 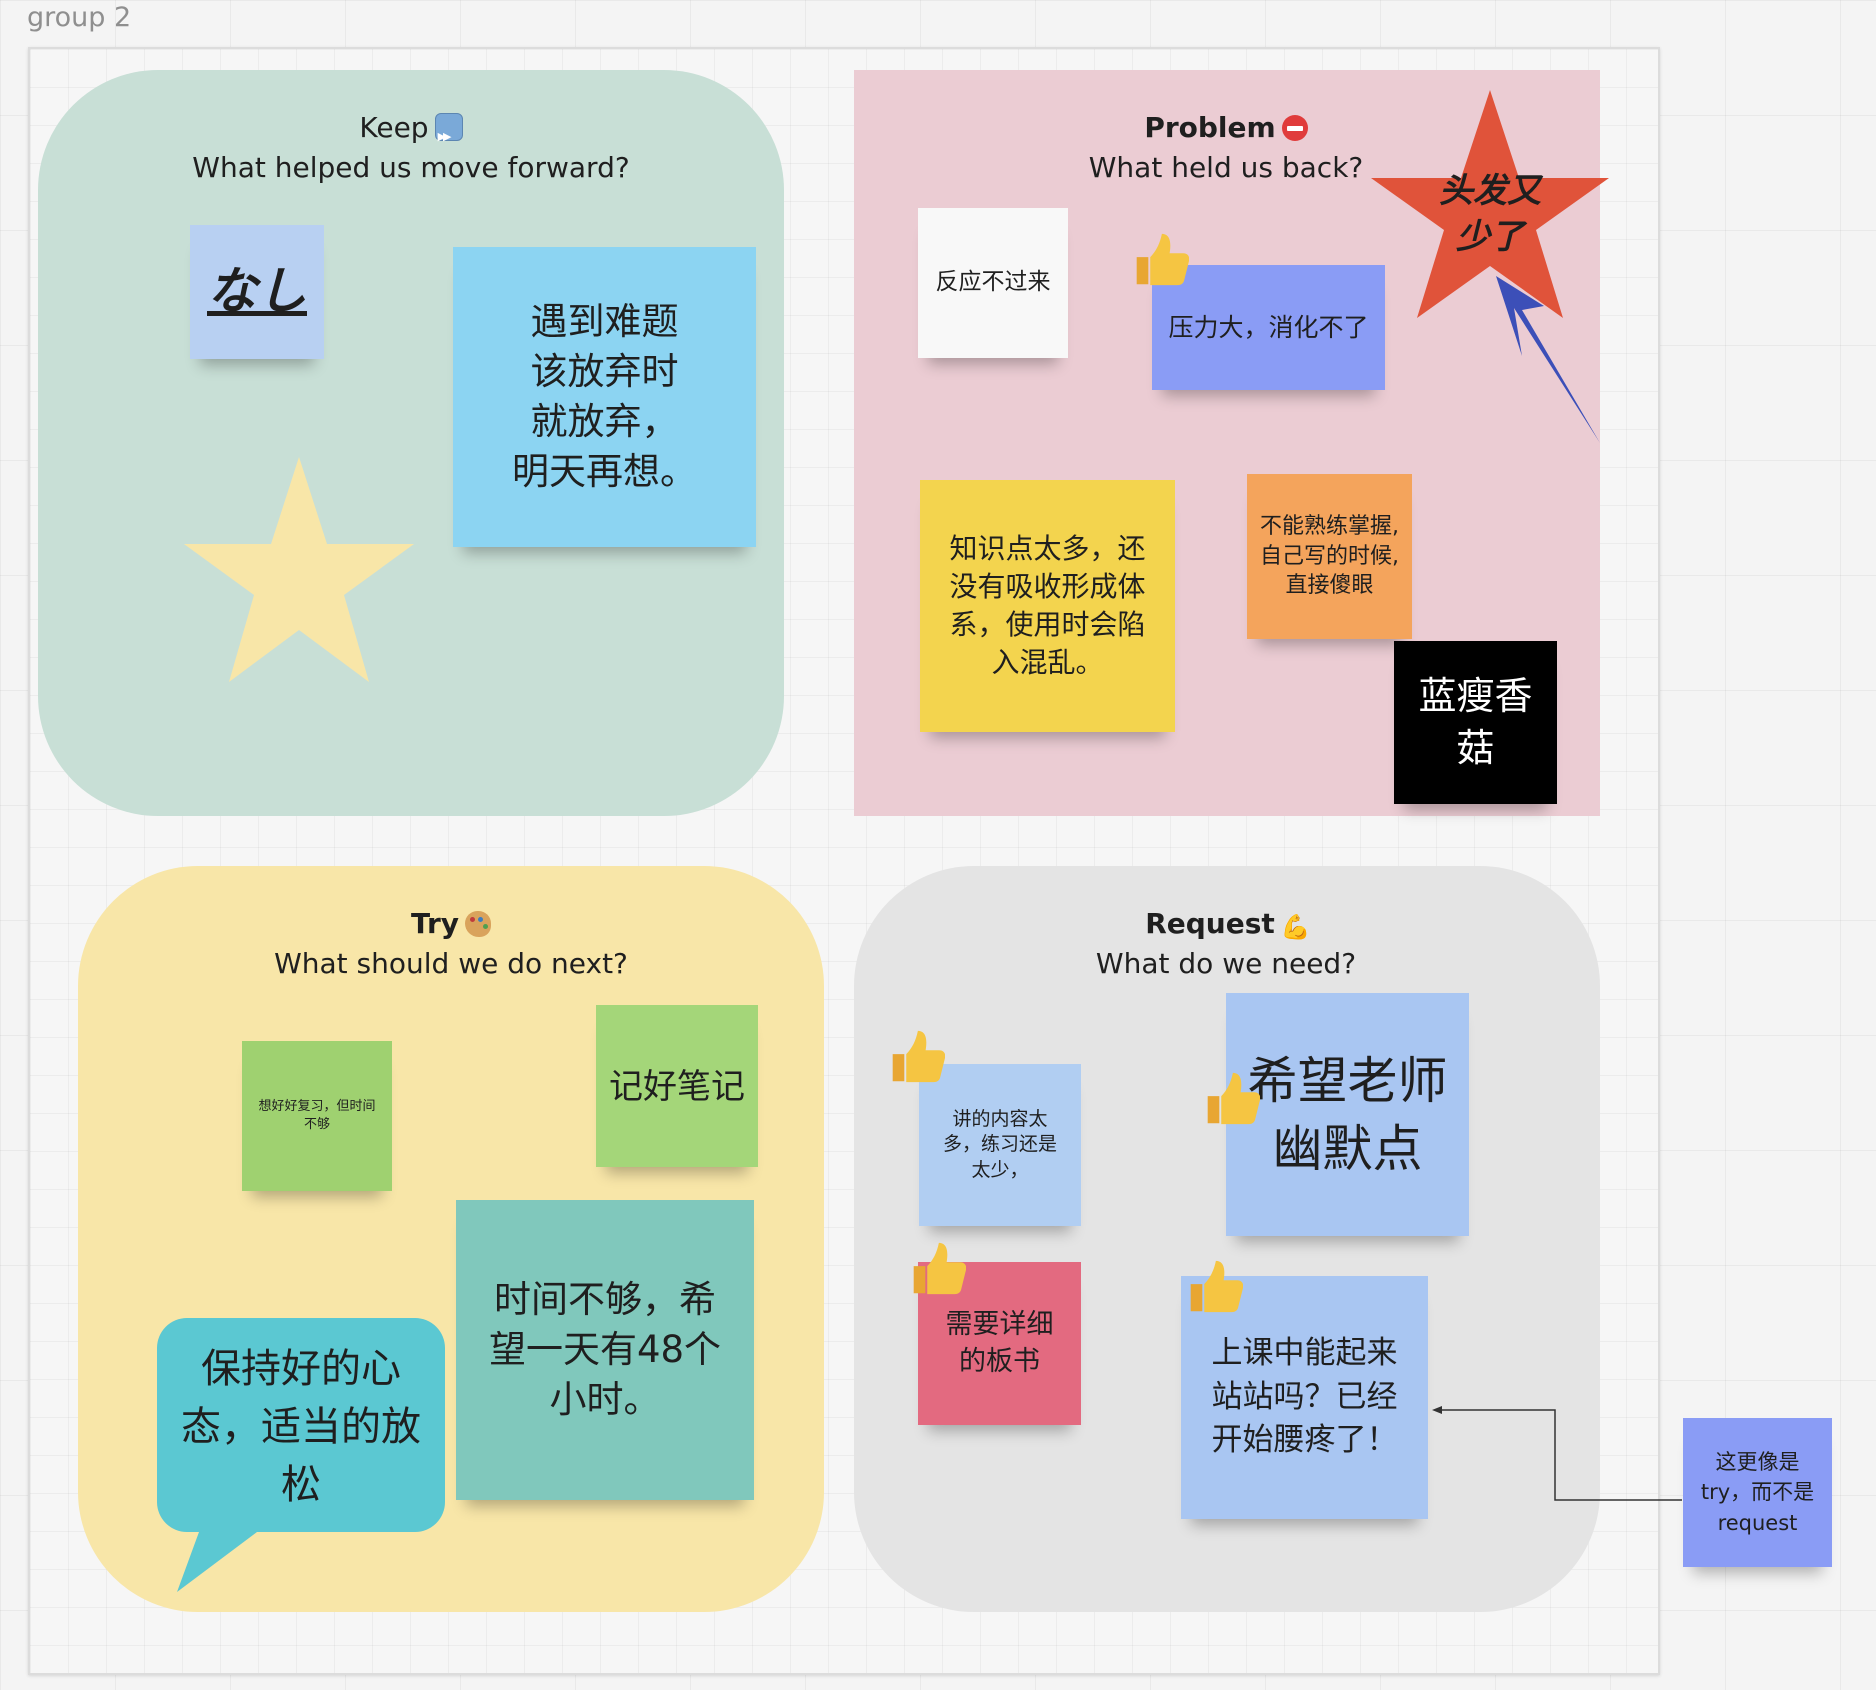 I want to click on problem-note-not-proficient-text: 不能熟练掌握,自己写的时候,直接傻眼, so click(x=1329, y=556).